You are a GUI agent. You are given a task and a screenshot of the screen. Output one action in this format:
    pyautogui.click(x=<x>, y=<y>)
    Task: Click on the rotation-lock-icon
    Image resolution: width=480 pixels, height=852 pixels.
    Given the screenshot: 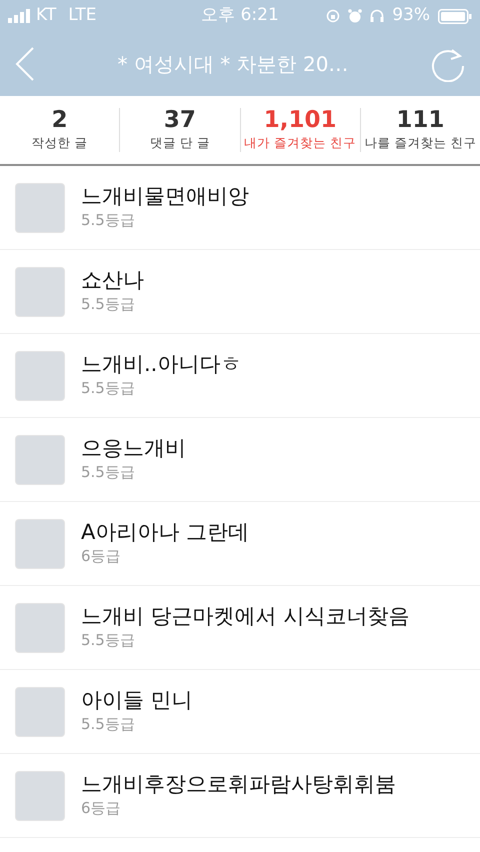 What is the action you would take?
    pyautogui.click(x=333, y=16)
    